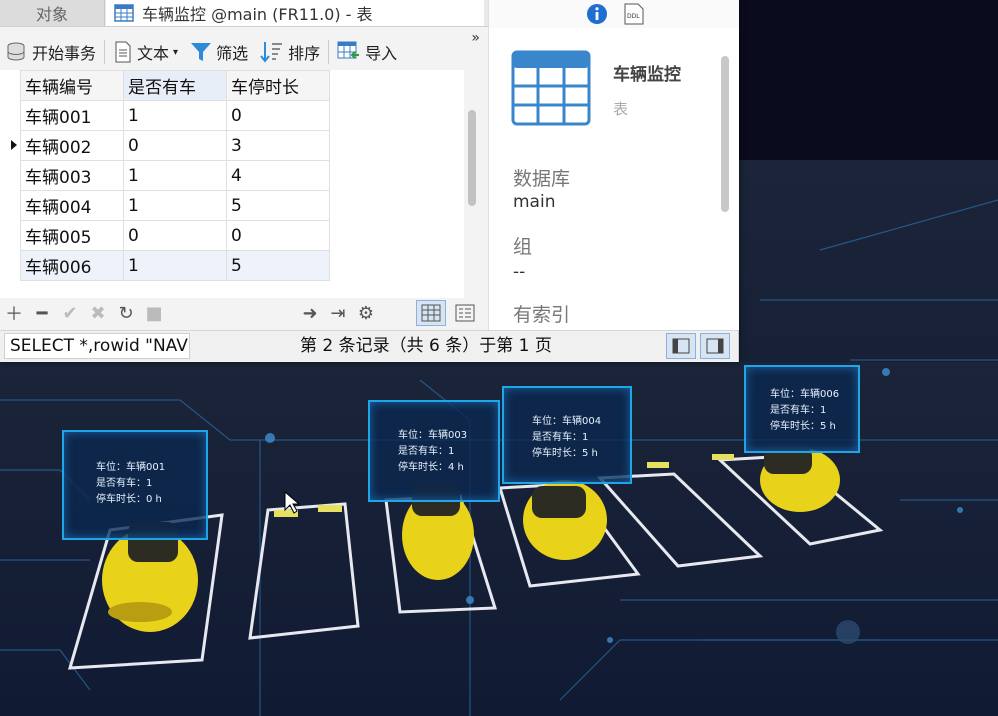 This screenshot has height=716, width=998. I want to click on stop-icon: ■, so click(154, 313).